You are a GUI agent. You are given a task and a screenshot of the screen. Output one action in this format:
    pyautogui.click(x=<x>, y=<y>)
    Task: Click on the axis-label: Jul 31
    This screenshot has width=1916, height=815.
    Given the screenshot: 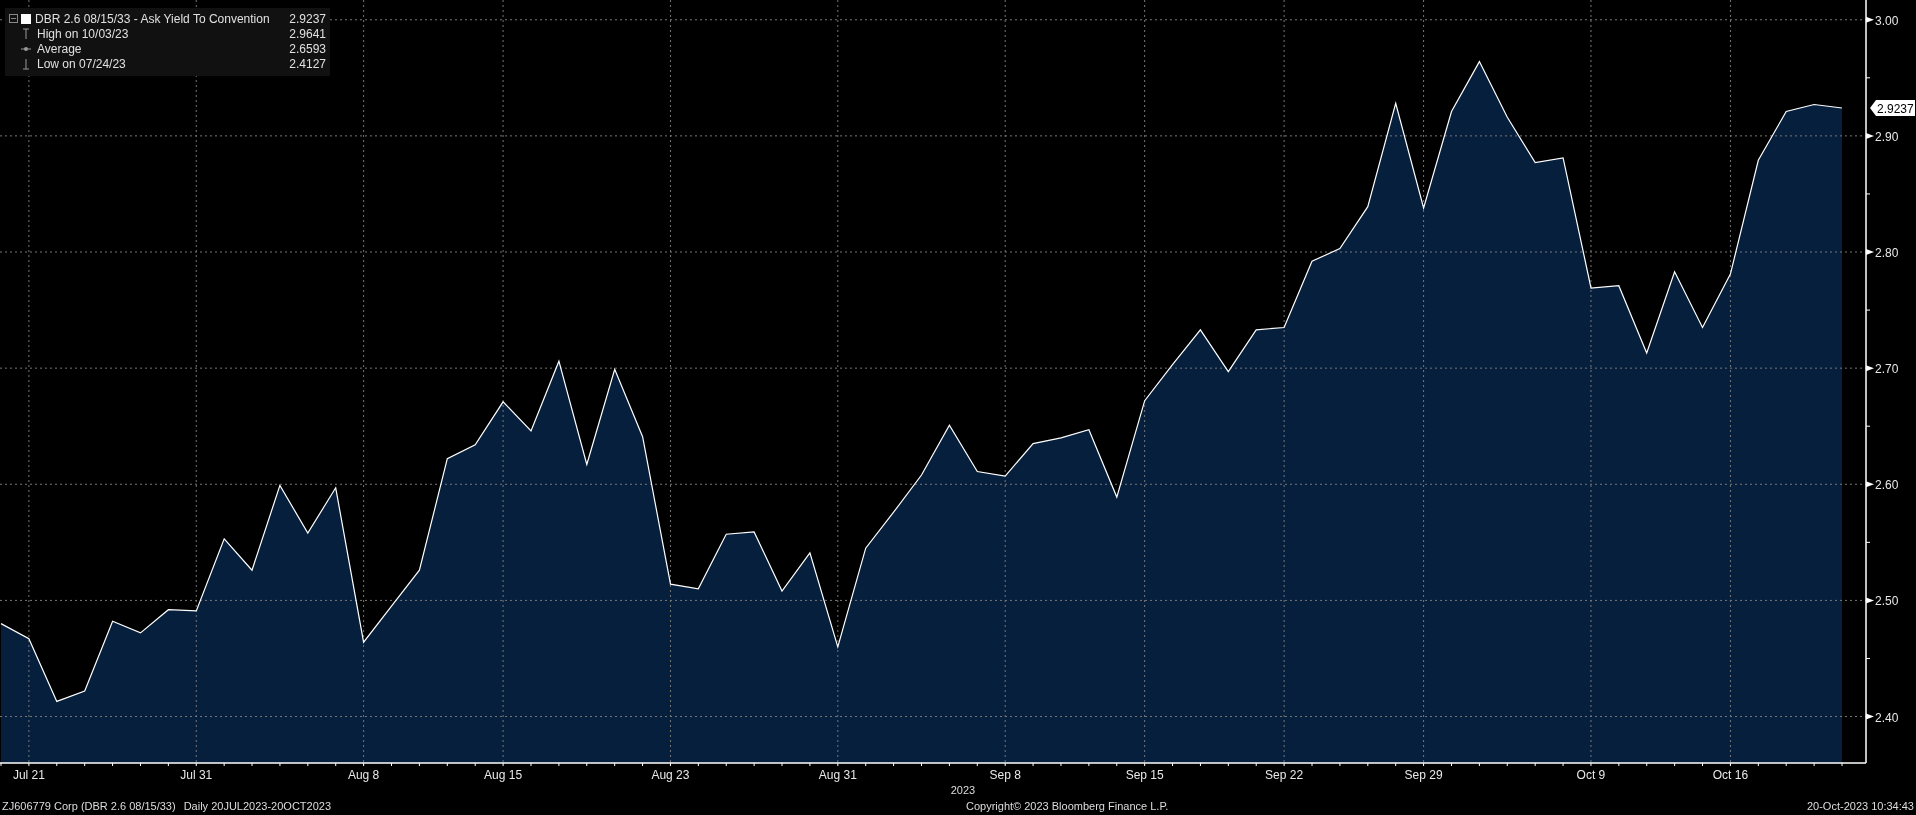 What is the action you would take?
    pyautogui.click(x=196, y=775)
    